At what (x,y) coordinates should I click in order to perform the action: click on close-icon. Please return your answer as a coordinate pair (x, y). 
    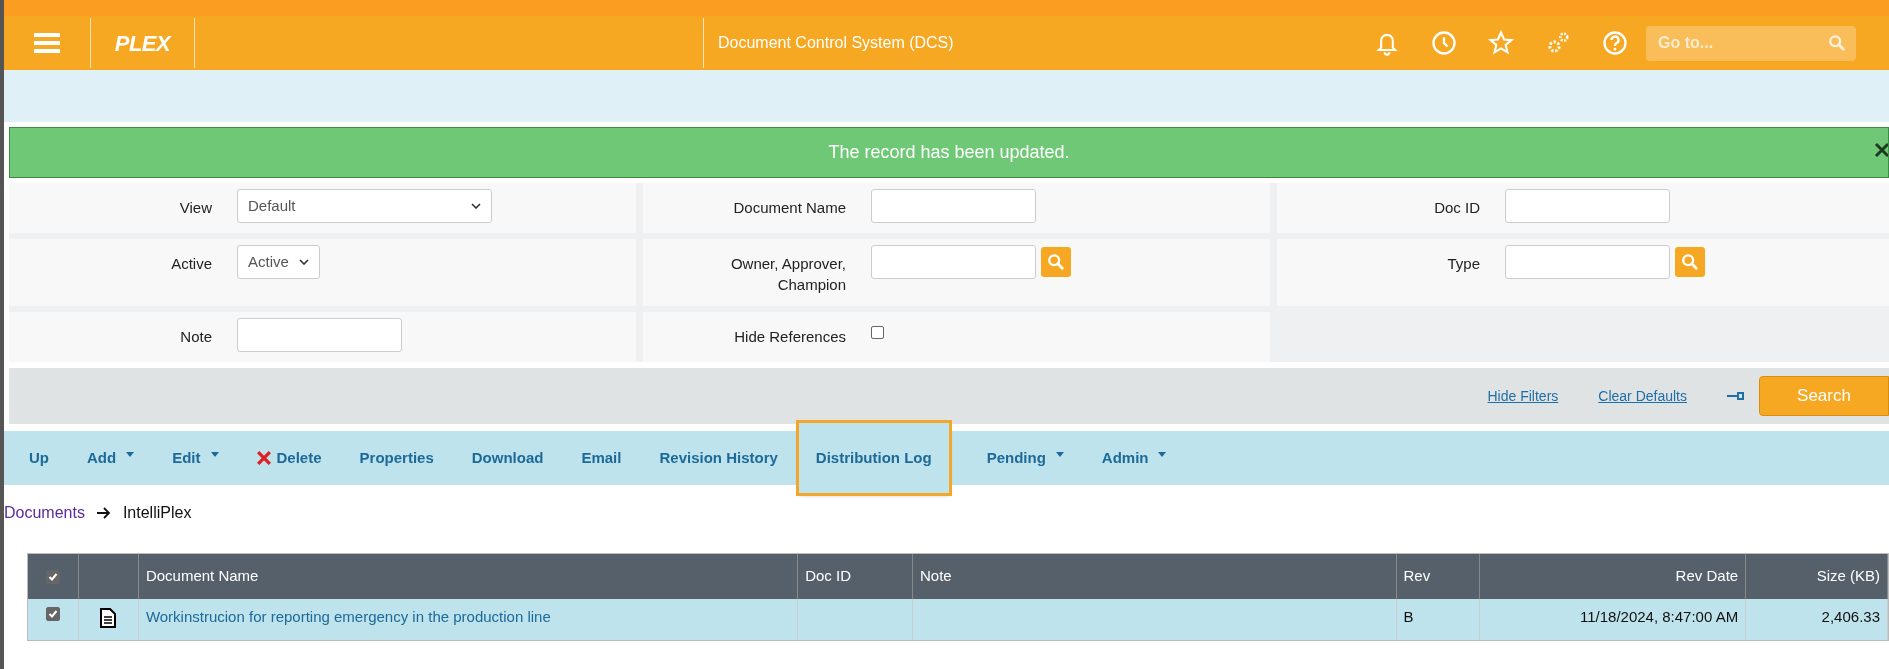
    Looking at the image, I should click on (1881, 150).